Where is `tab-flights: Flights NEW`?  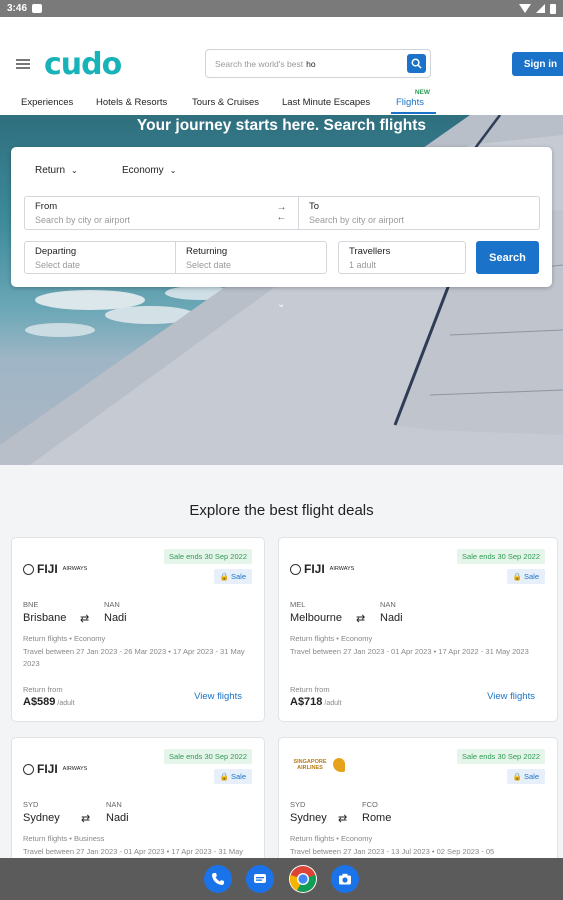
tab-flights: Flights NEW is located at coordinates (413, 98).